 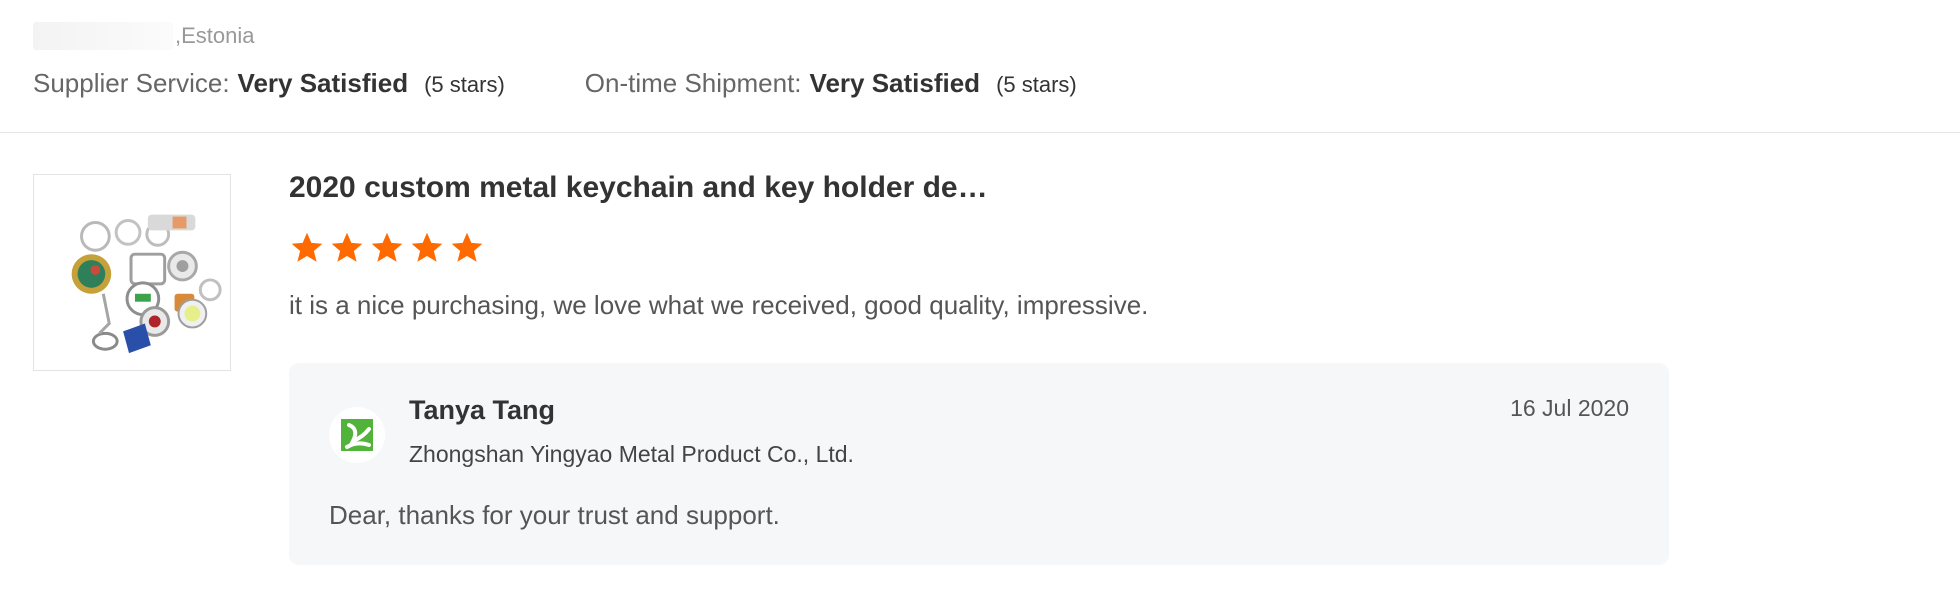 What do you see at coordinates (131, 83) in the screenshot?
I see `supplier-service-label: Supplier Service:` at bounding box center [131, 83].